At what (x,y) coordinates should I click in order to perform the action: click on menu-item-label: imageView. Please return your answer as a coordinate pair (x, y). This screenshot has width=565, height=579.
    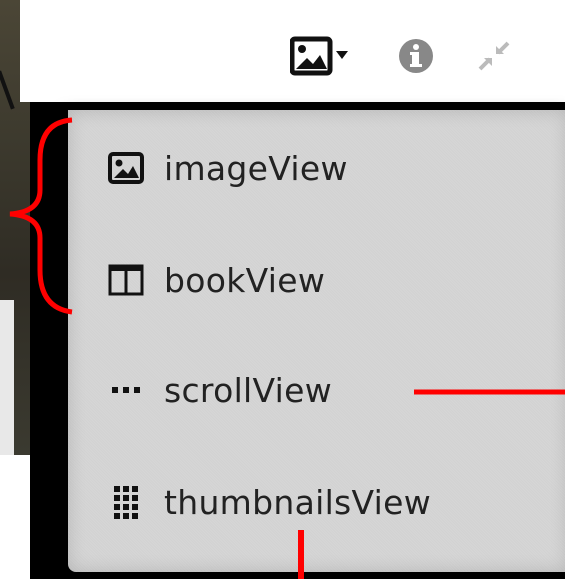
    Looking at the image, I should click on (256, 168).